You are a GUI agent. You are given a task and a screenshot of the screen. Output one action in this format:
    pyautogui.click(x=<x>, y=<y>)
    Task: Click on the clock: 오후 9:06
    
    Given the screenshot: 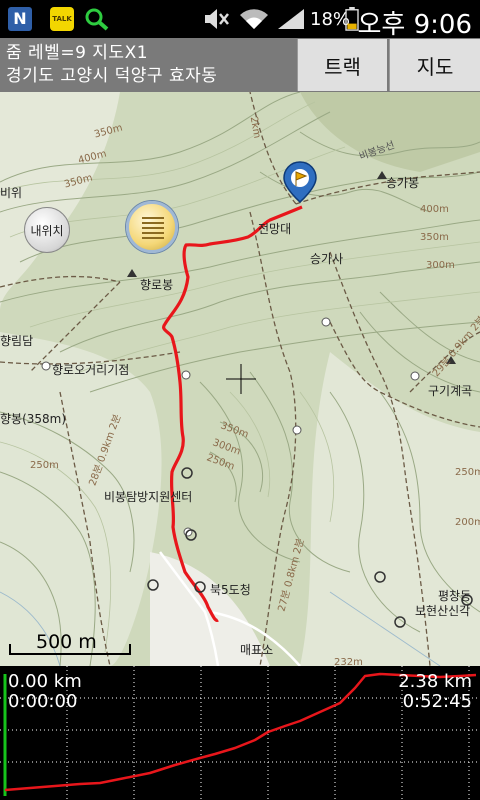 What is the action you would take?
    pyautogui.click(x=415, y=25)
    